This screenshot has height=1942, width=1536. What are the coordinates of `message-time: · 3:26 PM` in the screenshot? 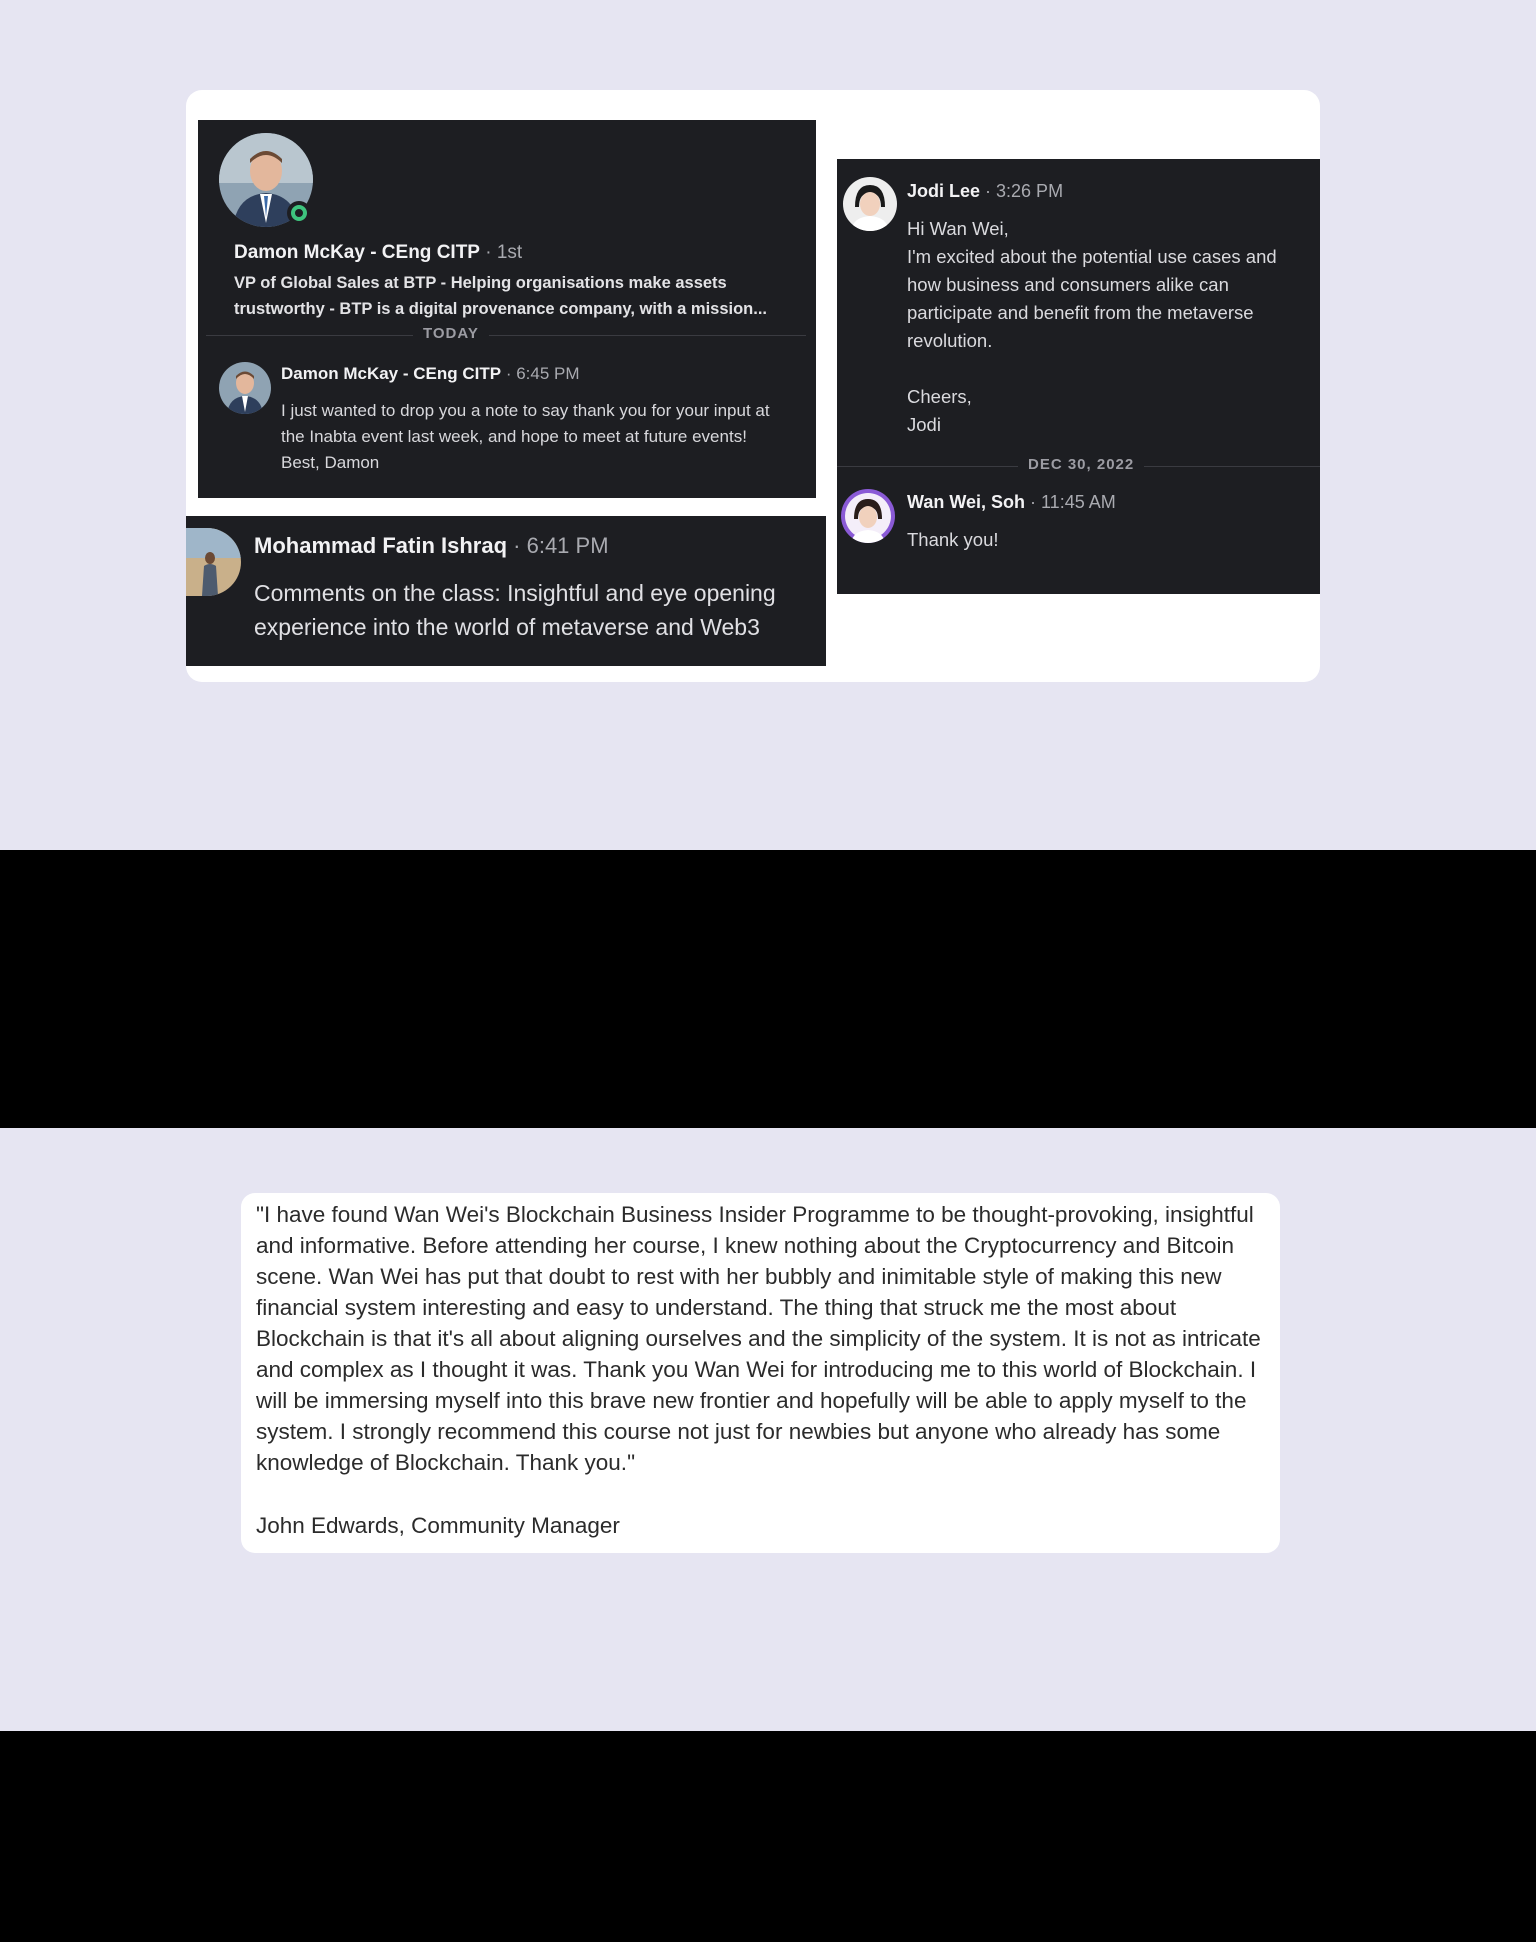 It's located at (1022, 191).